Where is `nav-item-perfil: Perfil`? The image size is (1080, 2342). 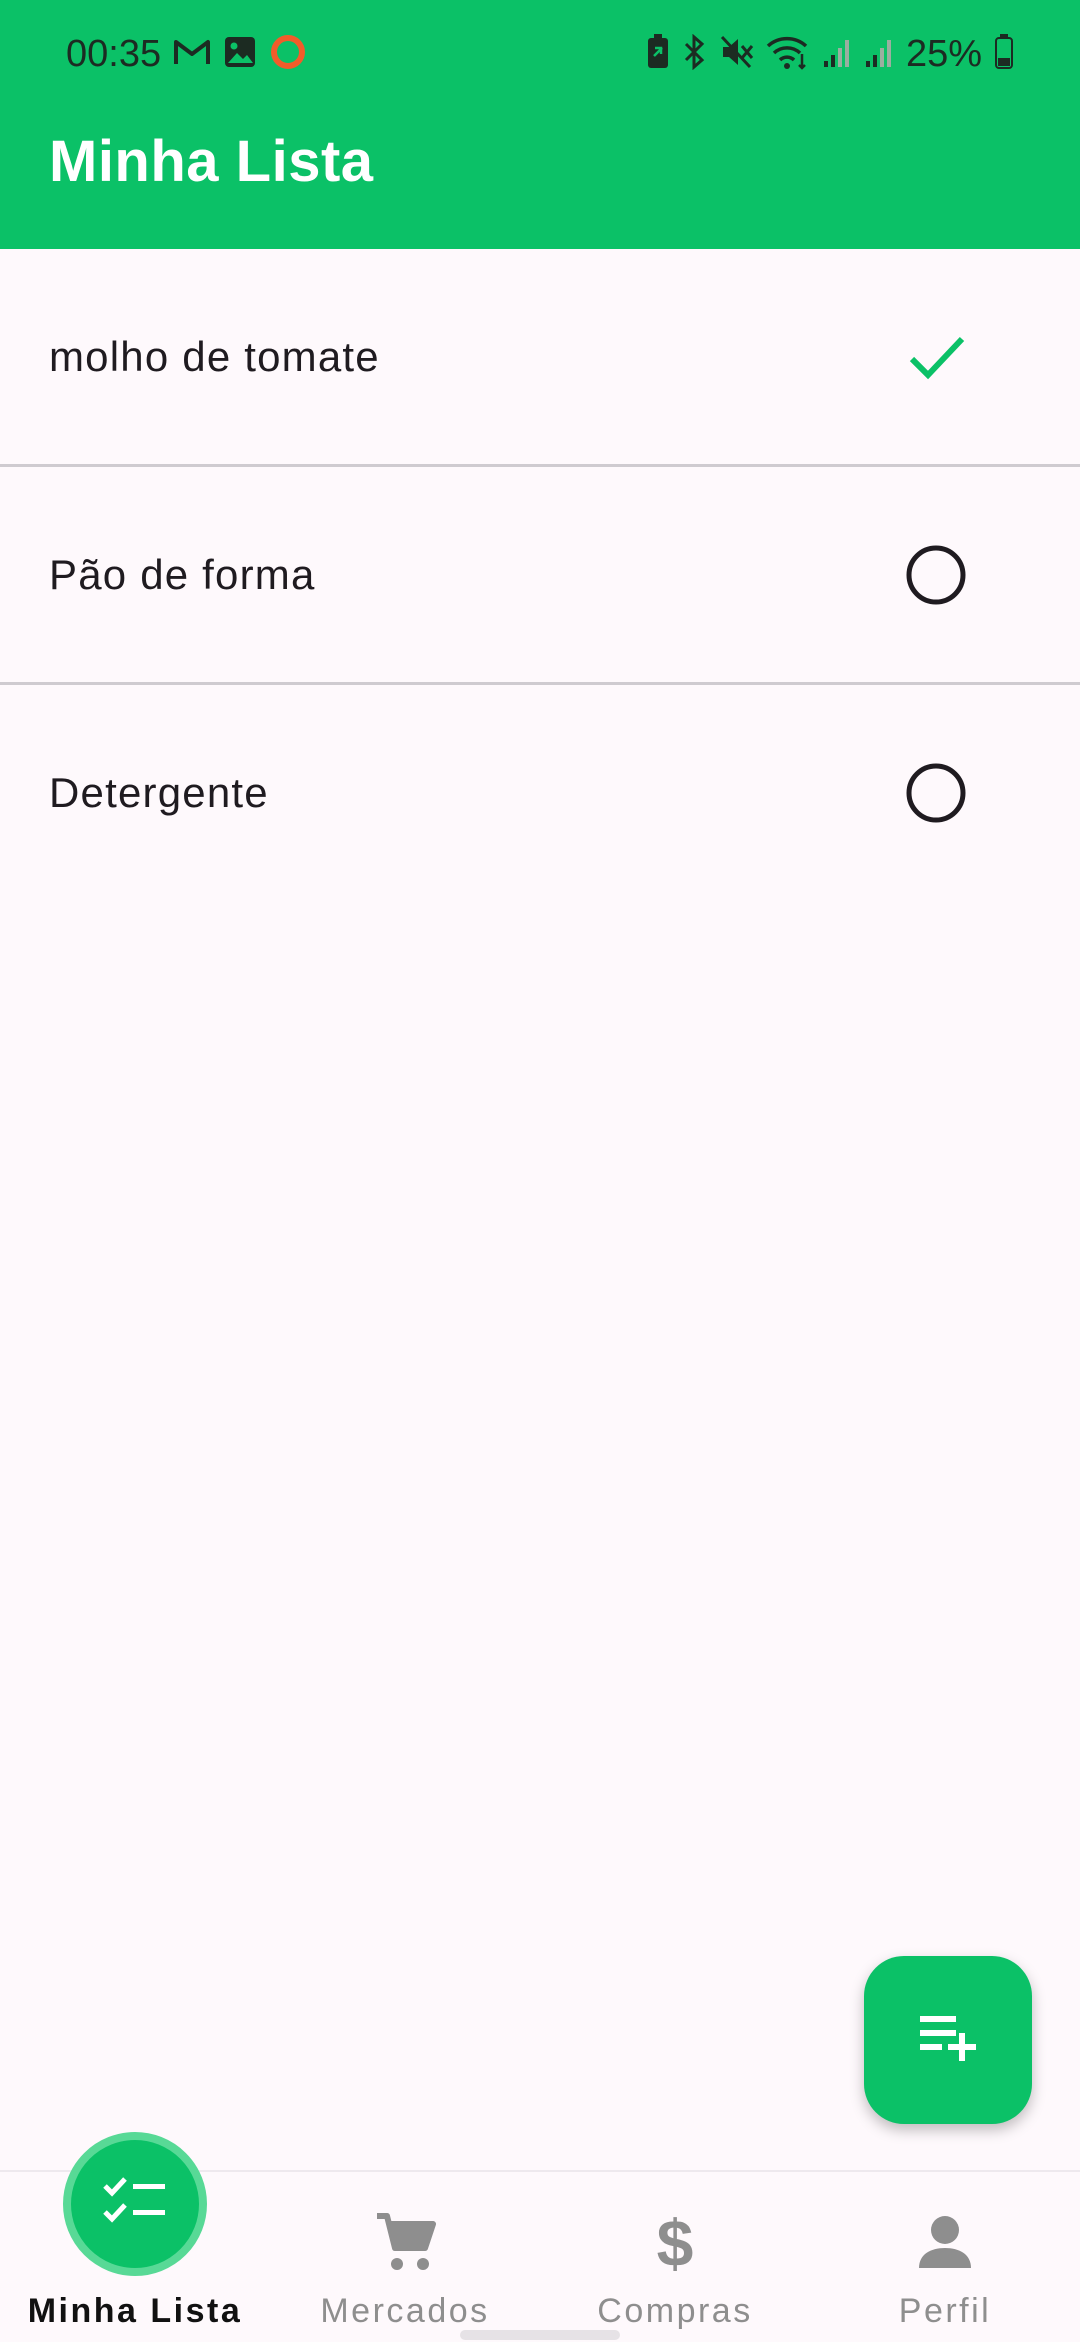 nav-item-perfil: Perfil is located at coordinates (945, 2257).